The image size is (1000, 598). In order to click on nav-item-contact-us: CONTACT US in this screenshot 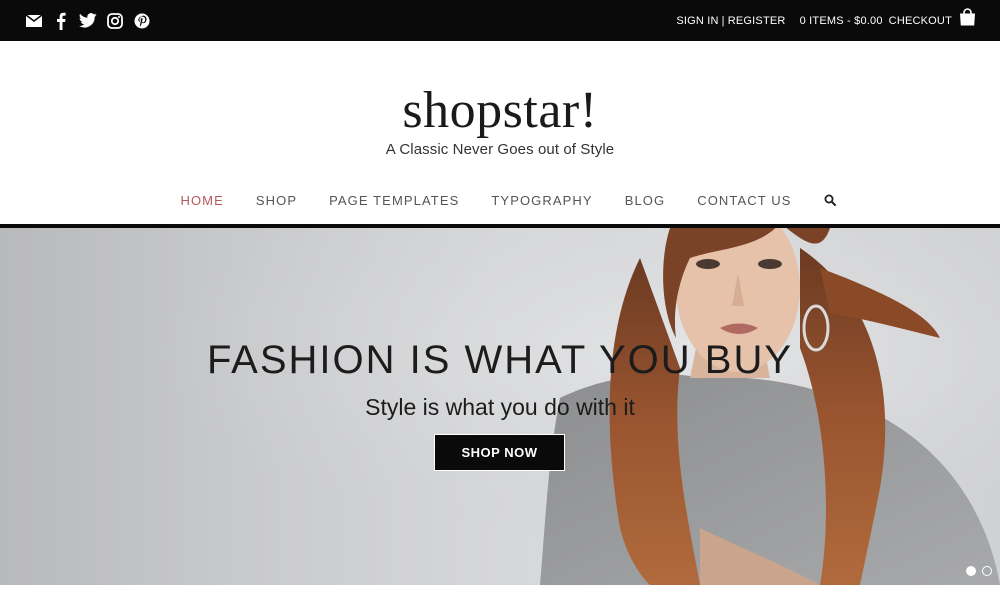, I will do `click(744, 200)`.